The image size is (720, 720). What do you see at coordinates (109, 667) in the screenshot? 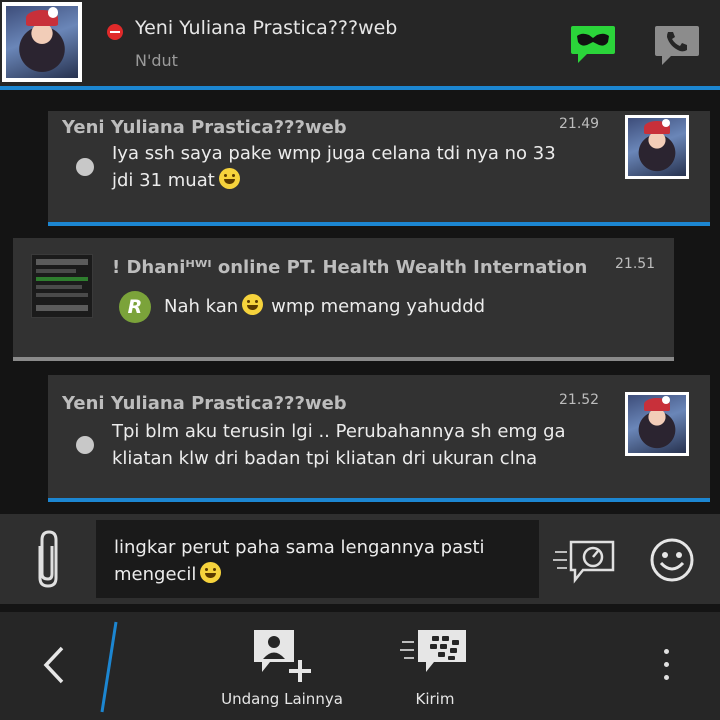
I see `back-divider` at bounding box center [109, 667].